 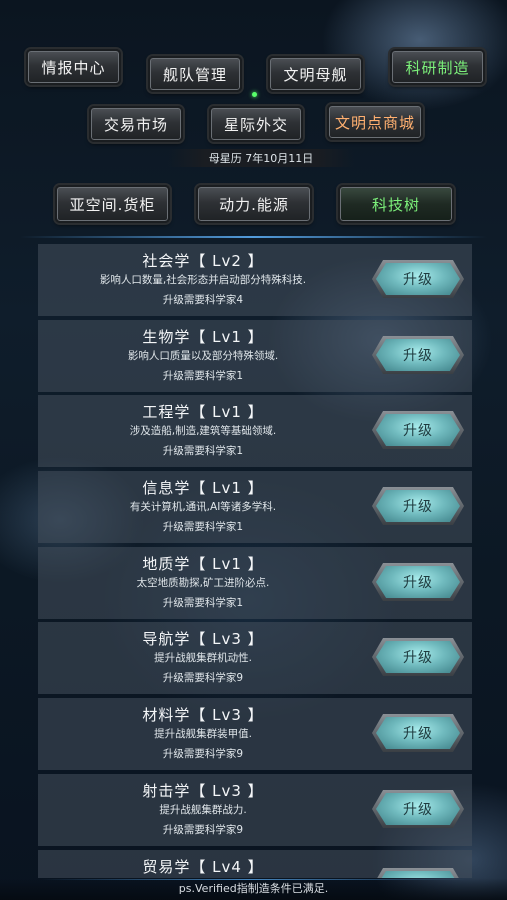 I want to click on tech-description: 影响人口数量,社会形态并启动部分特殊科技., so click(x=203, y=280).